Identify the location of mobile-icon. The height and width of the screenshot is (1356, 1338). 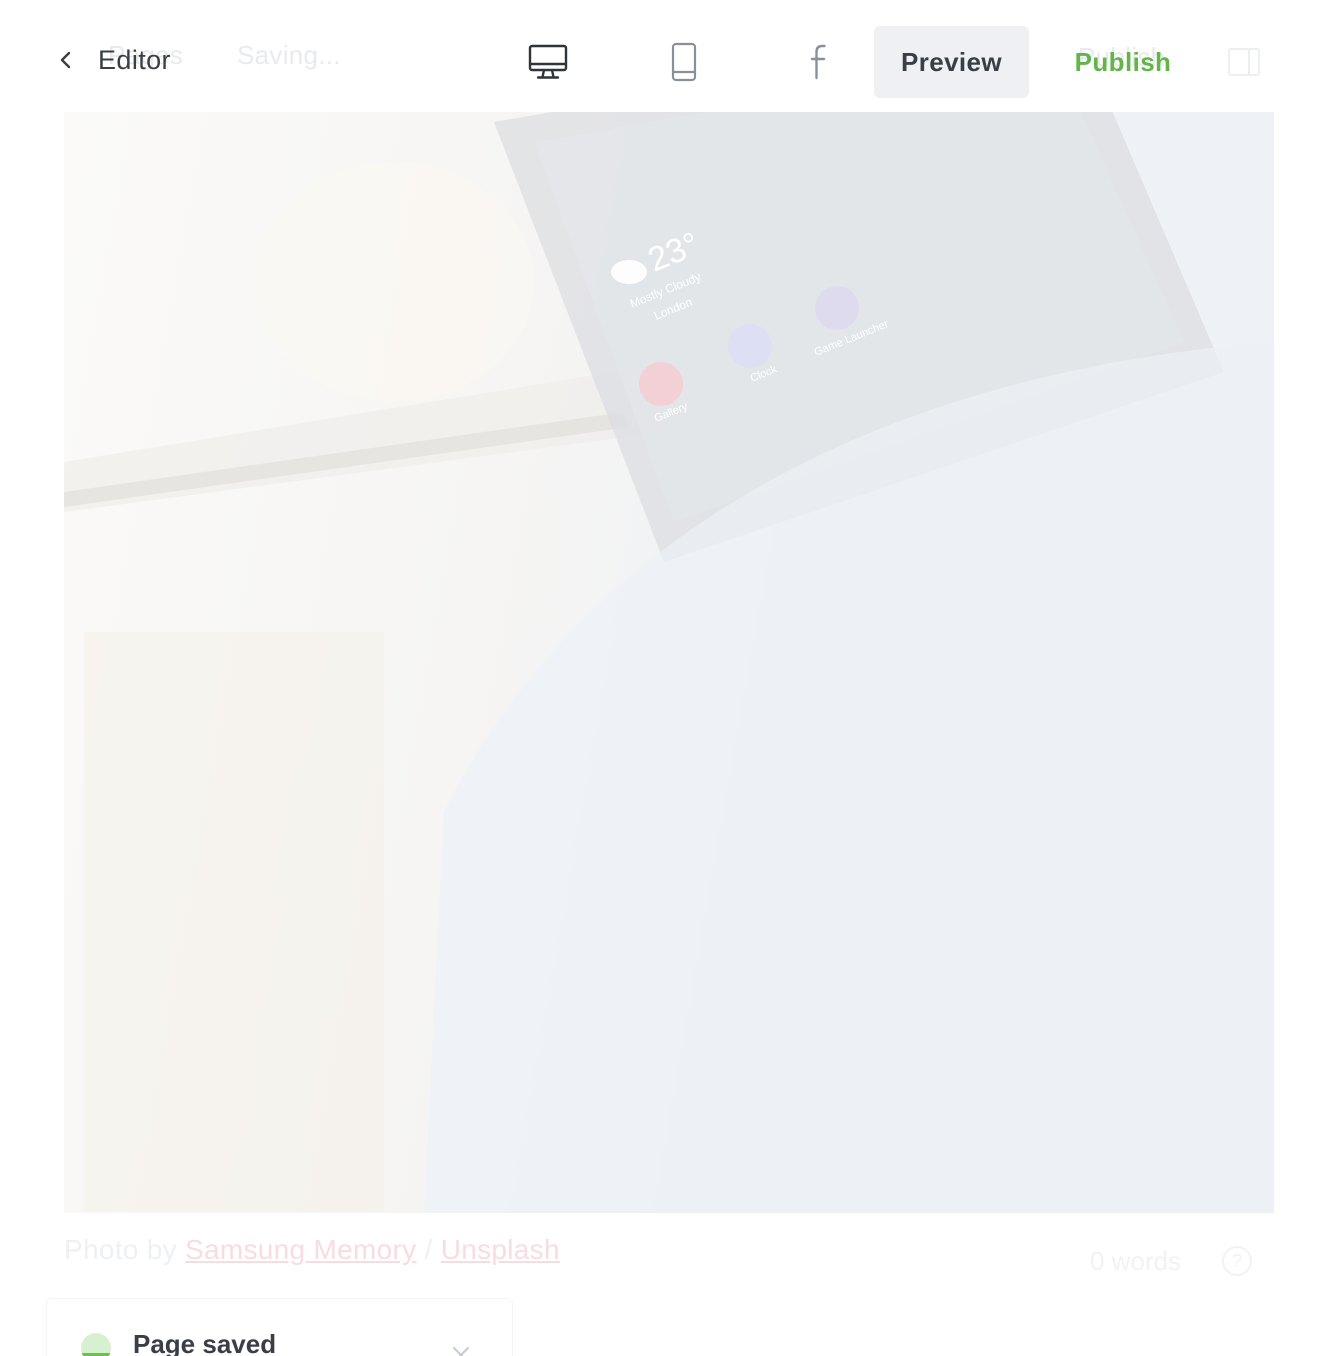
(684, 62).